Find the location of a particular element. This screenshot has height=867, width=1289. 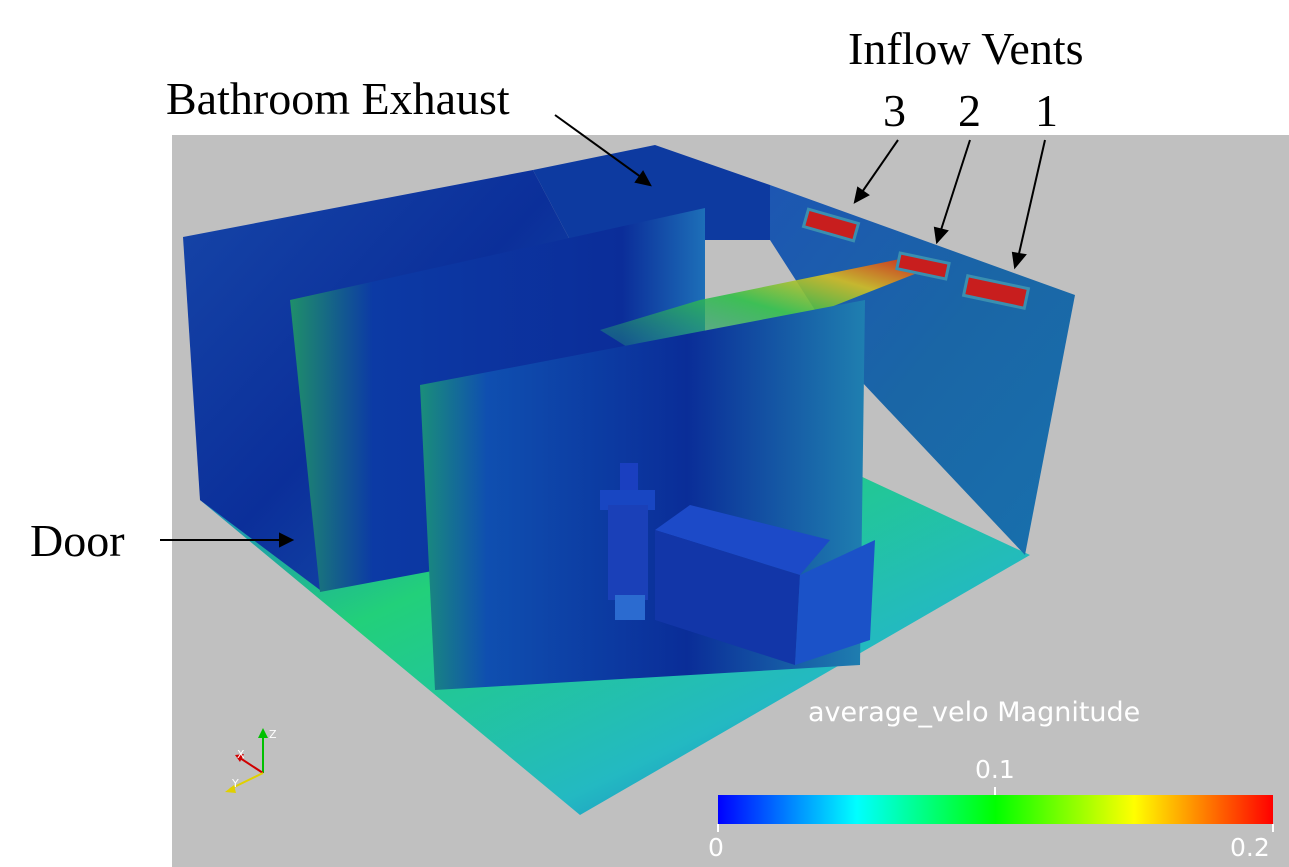

legend-min-label: 0 is located at coordinates (716, 847).